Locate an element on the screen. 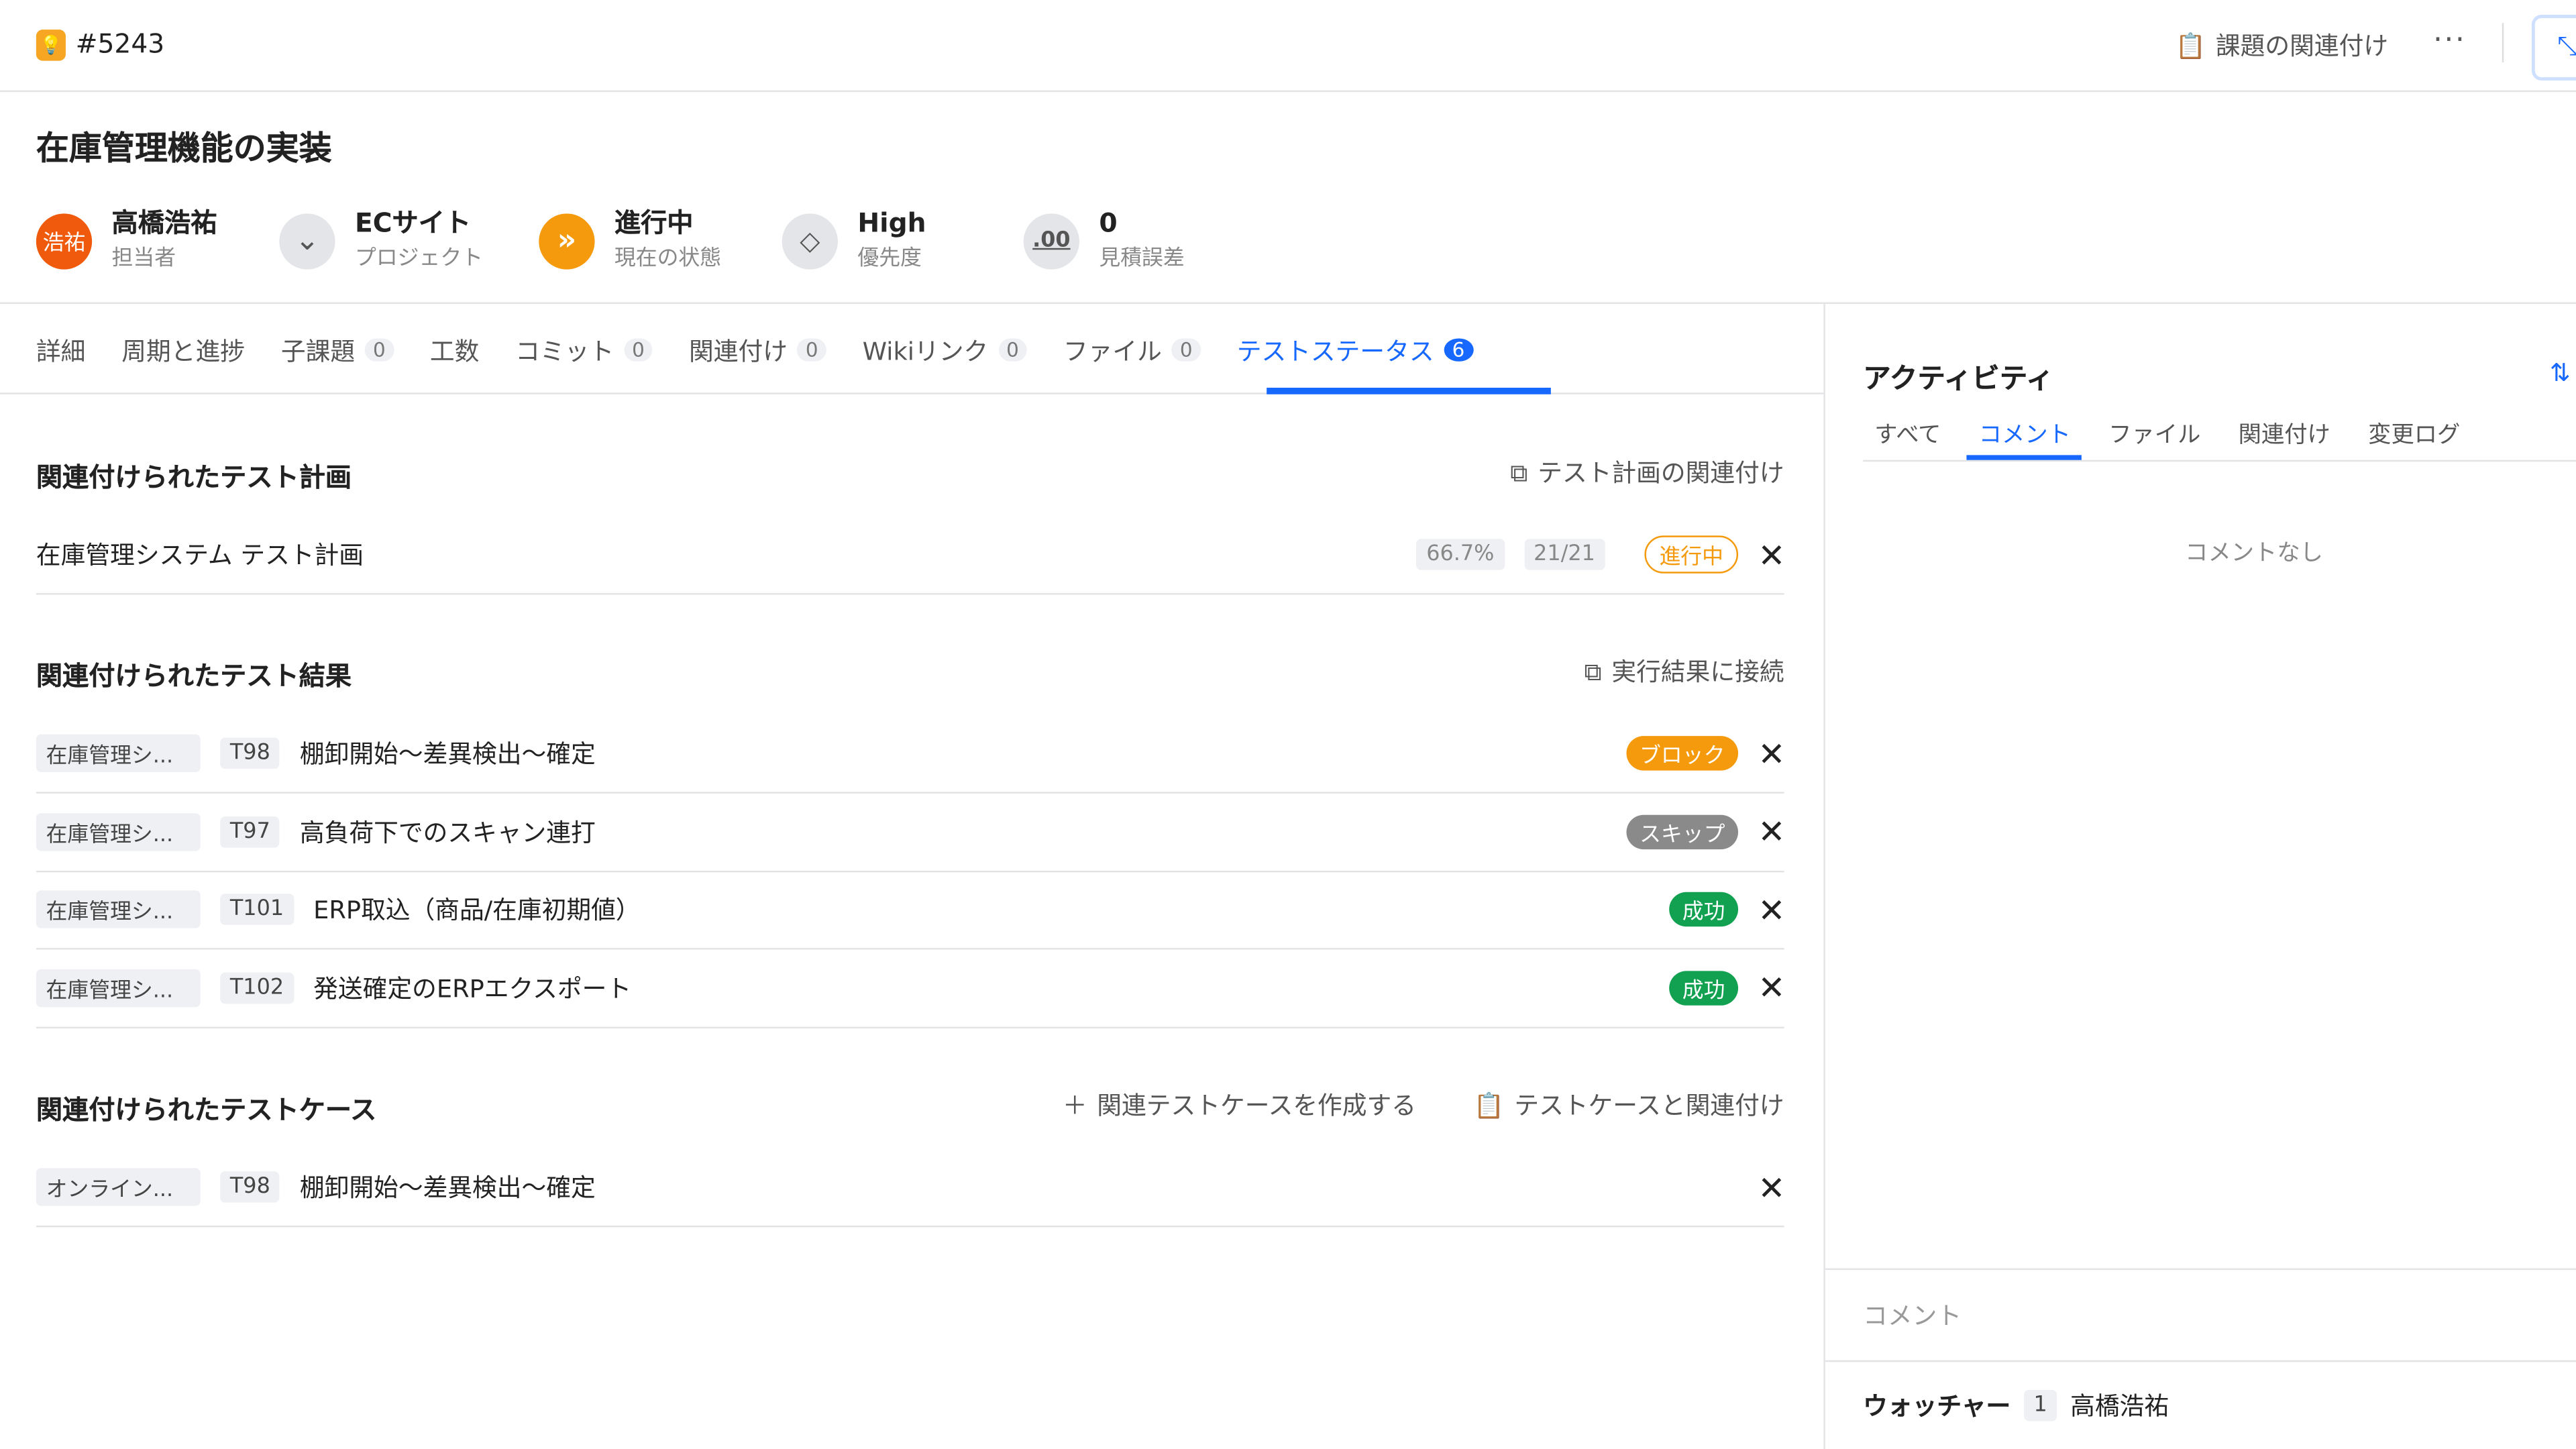  test-result-name: 高負荷下でのスキャン連打 is located at coordinates (447, 832).